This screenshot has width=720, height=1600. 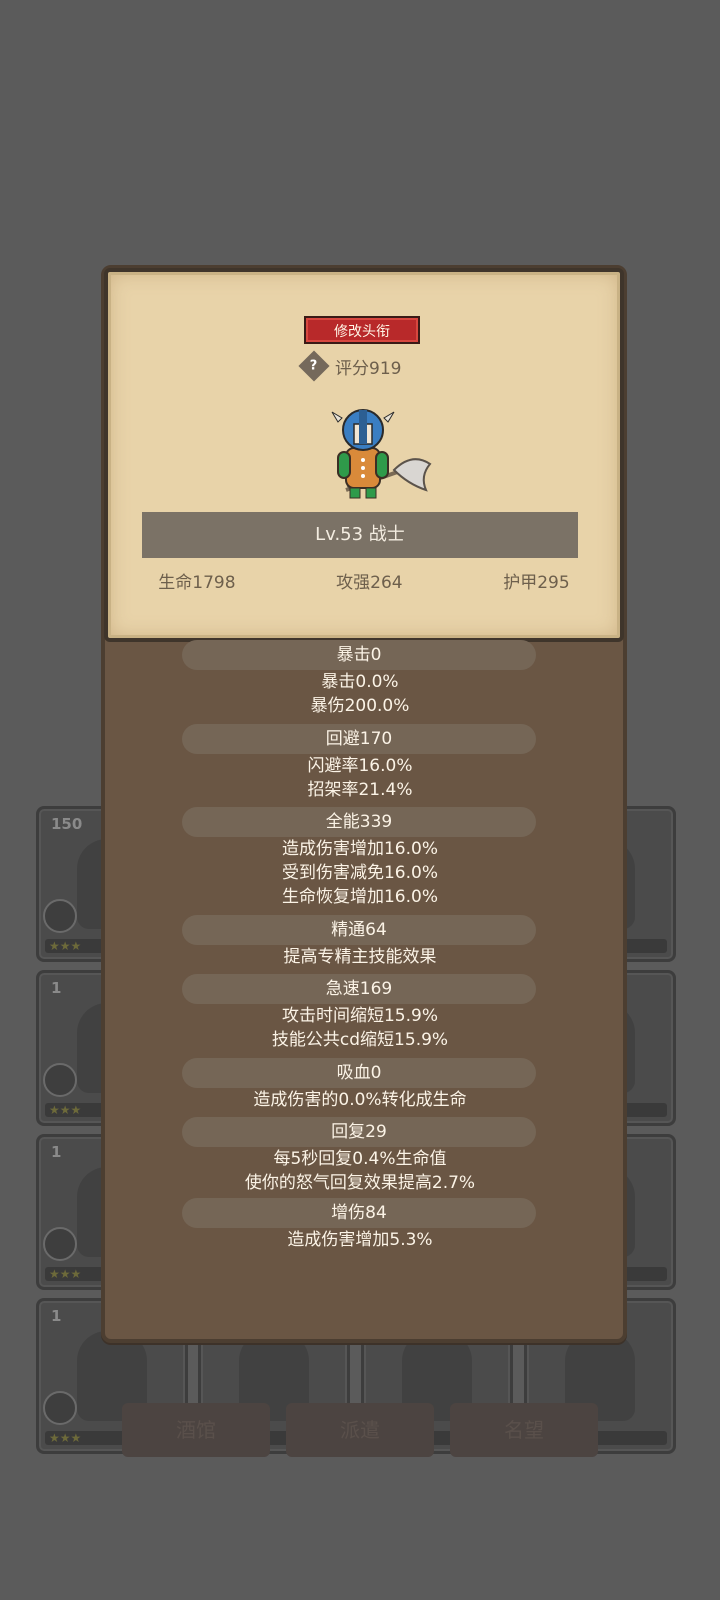 I want to click on tab-fame: 名望, so click(x=524, y=1430).